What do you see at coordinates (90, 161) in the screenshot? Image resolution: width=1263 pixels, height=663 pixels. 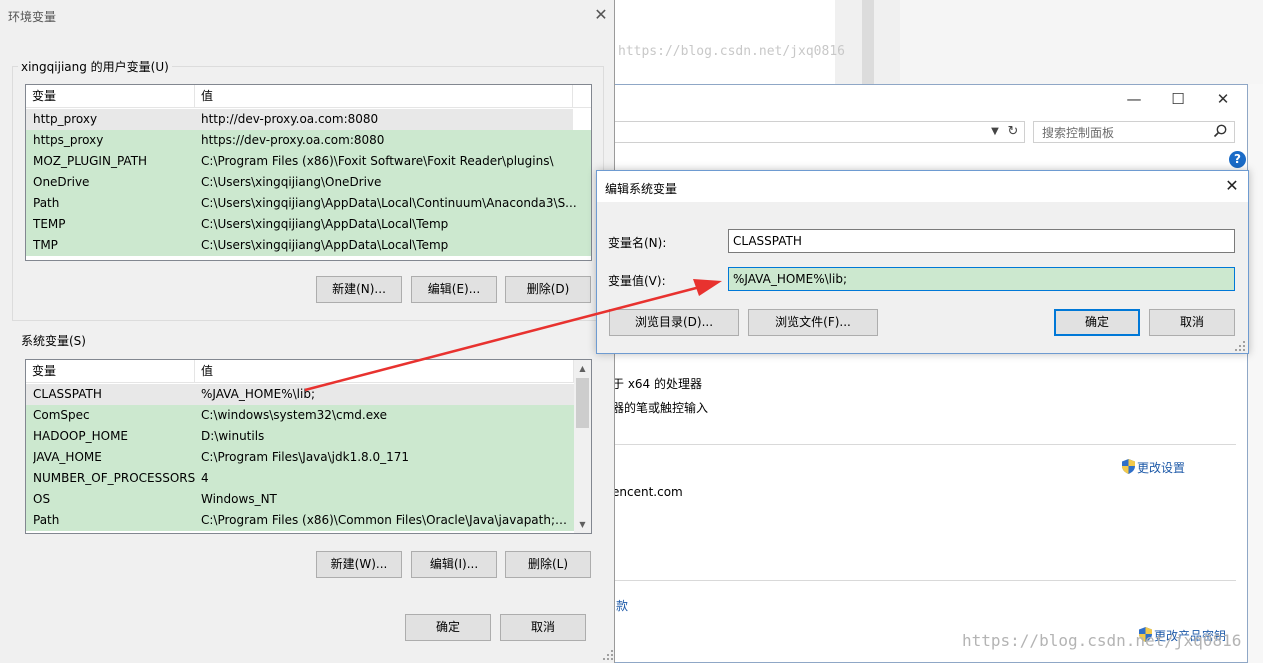 I see `variable-name: MOZ_PLUGIN_PATH` at bounding box center [90, 161].